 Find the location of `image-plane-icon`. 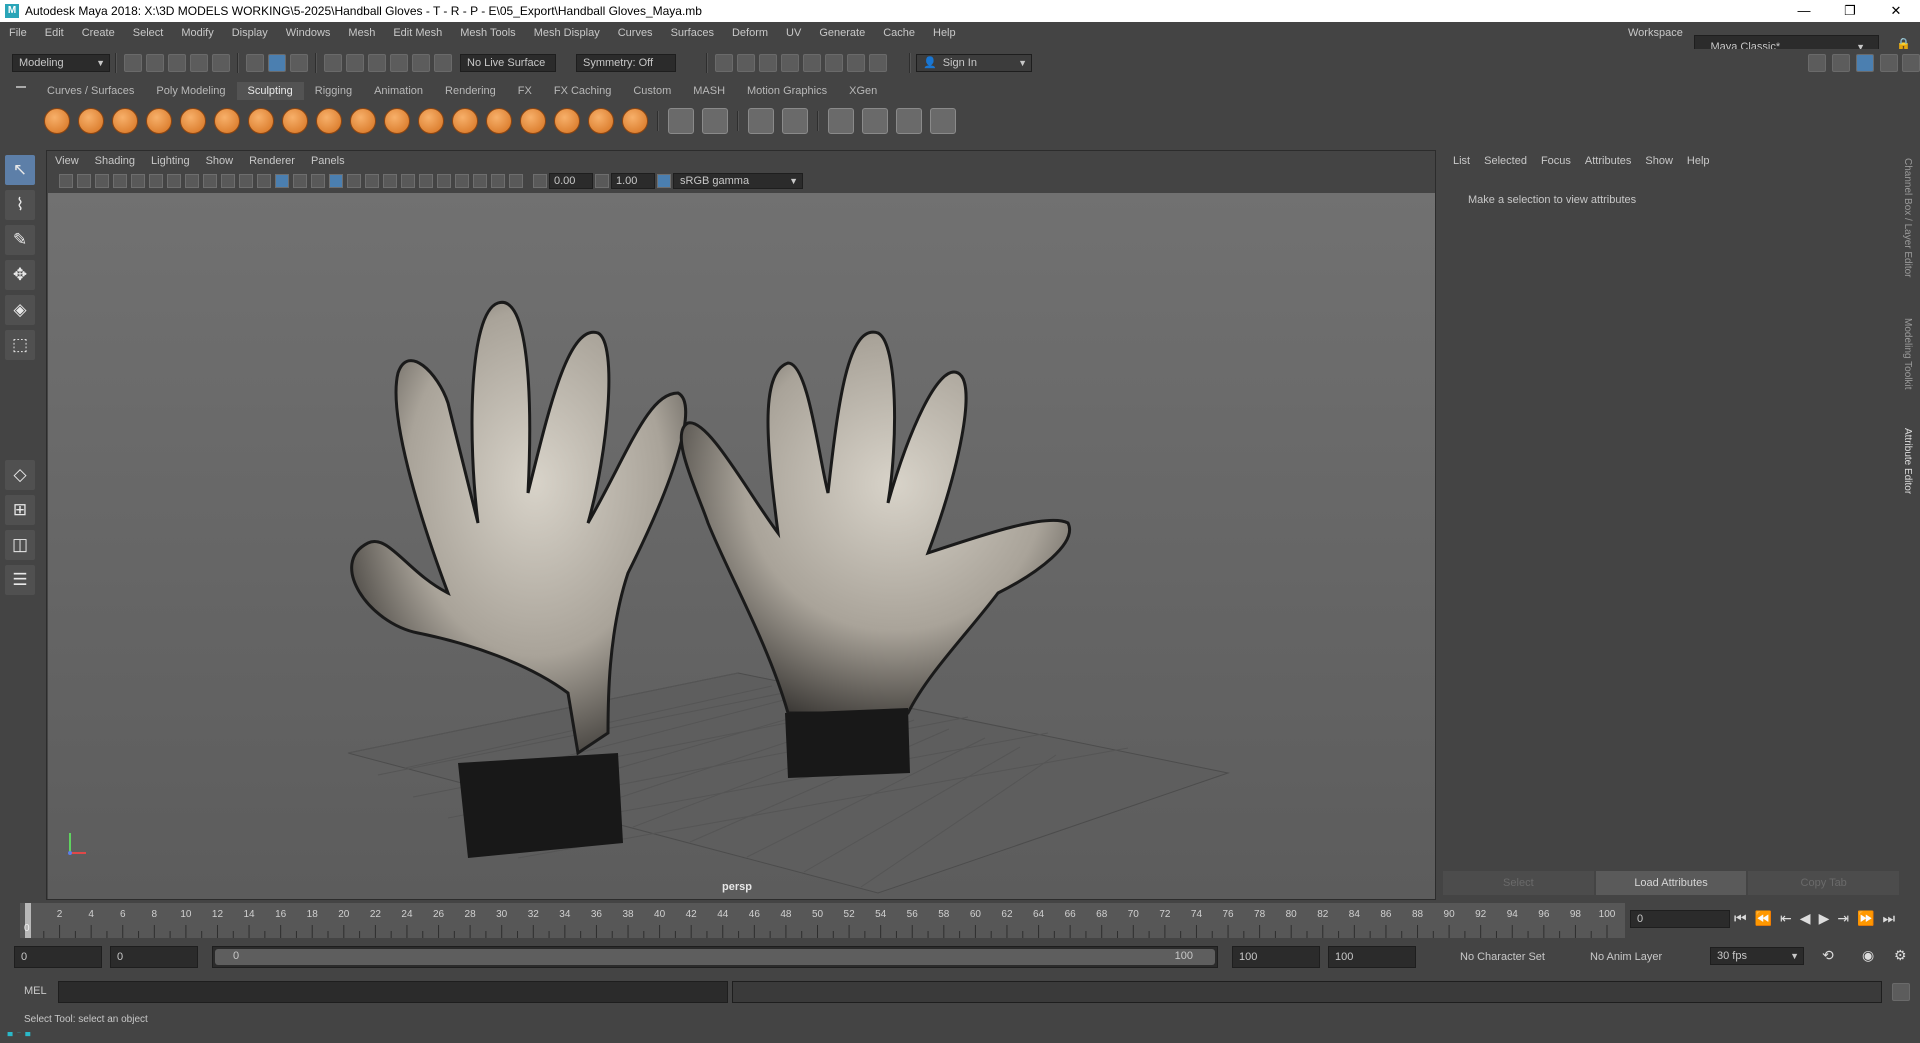

image-plane-icon is located at coordinates (120, 181).